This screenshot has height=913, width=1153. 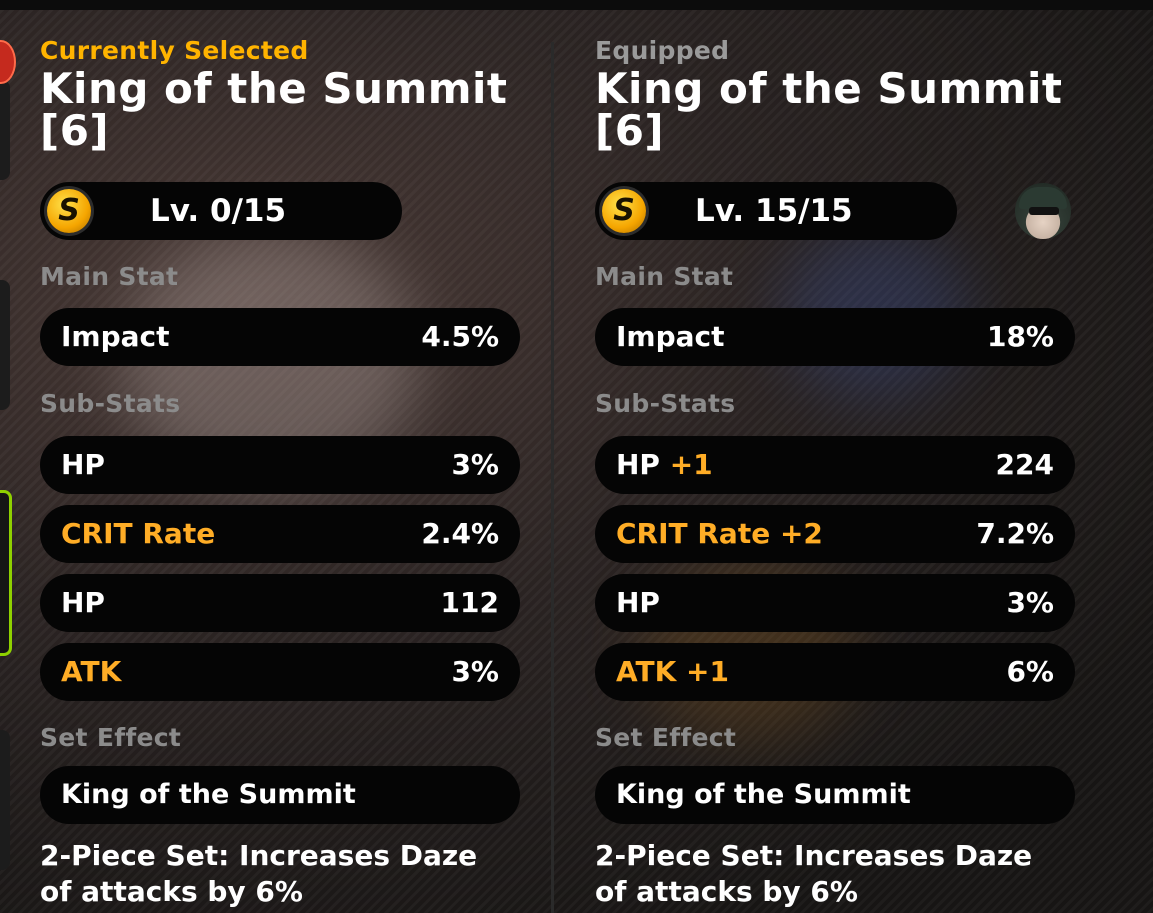 I want to click on main-stat-value: 18%, so click(x=1020, y=336).